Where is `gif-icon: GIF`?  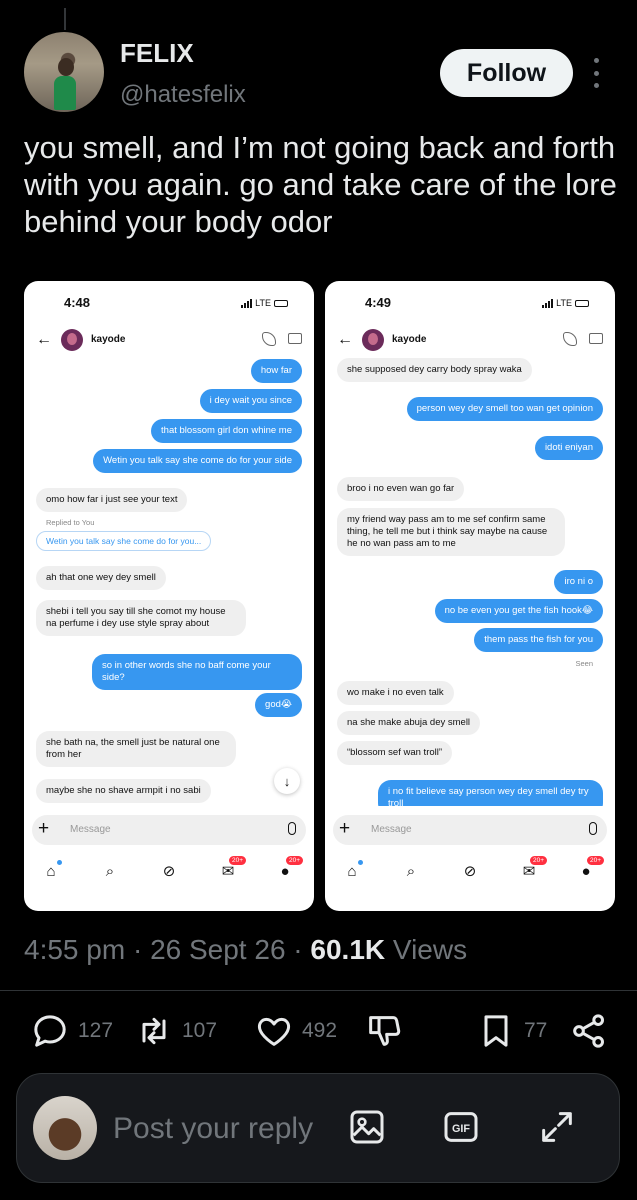
gif-icon: GIF is located at coordinates (461, 1127).